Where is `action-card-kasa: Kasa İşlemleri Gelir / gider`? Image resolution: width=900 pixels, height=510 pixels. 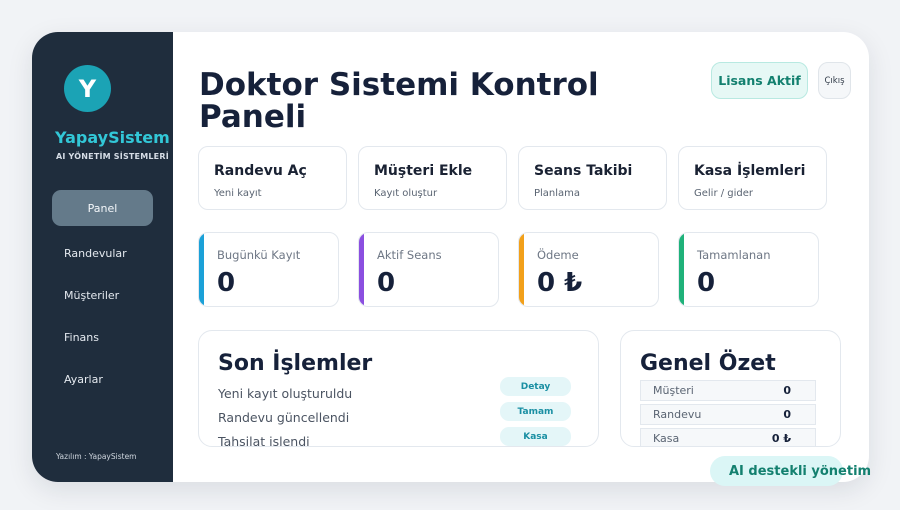 action-card-kasa: Kasa İşlemleri Gelir / gider is located at coordinates (752, 178).